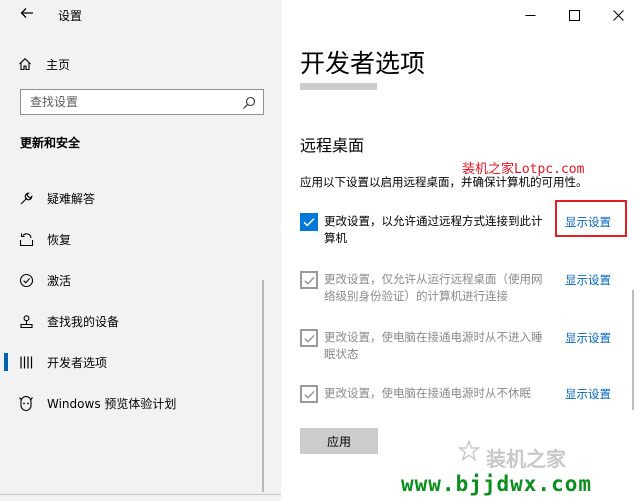 Image resolution: width=640 pixels, height=501 pixels. What do you see at coordinates (59, 280) in the screenshot?
I see `sidebar-item-label: 激活` at bounding box center [59, 280].